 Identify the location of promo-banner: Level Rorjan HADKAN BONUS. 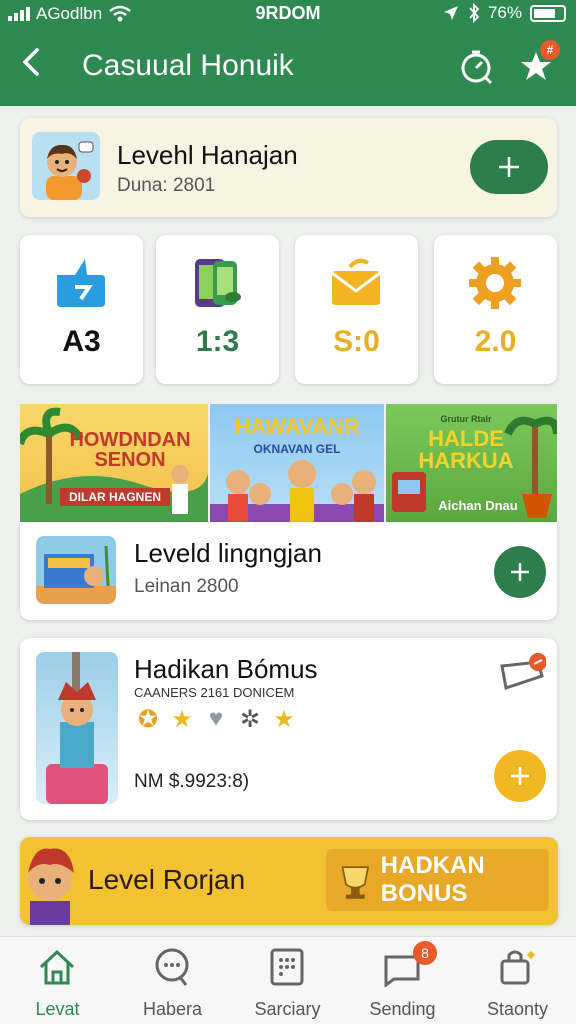
(289, 881).